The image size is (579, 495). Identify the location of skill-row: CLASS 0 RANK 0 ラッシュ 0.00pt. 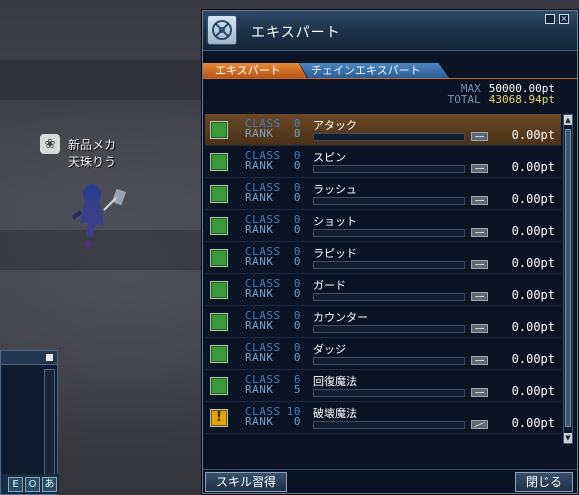
(383, 194).